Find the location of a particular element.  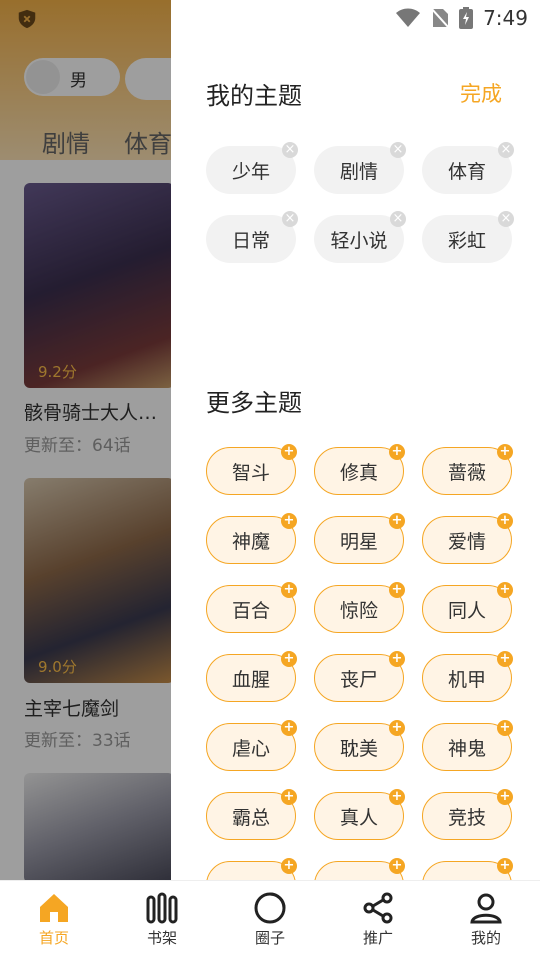

nav-item-circle: 圈子 is located at coordinates (270, 919).